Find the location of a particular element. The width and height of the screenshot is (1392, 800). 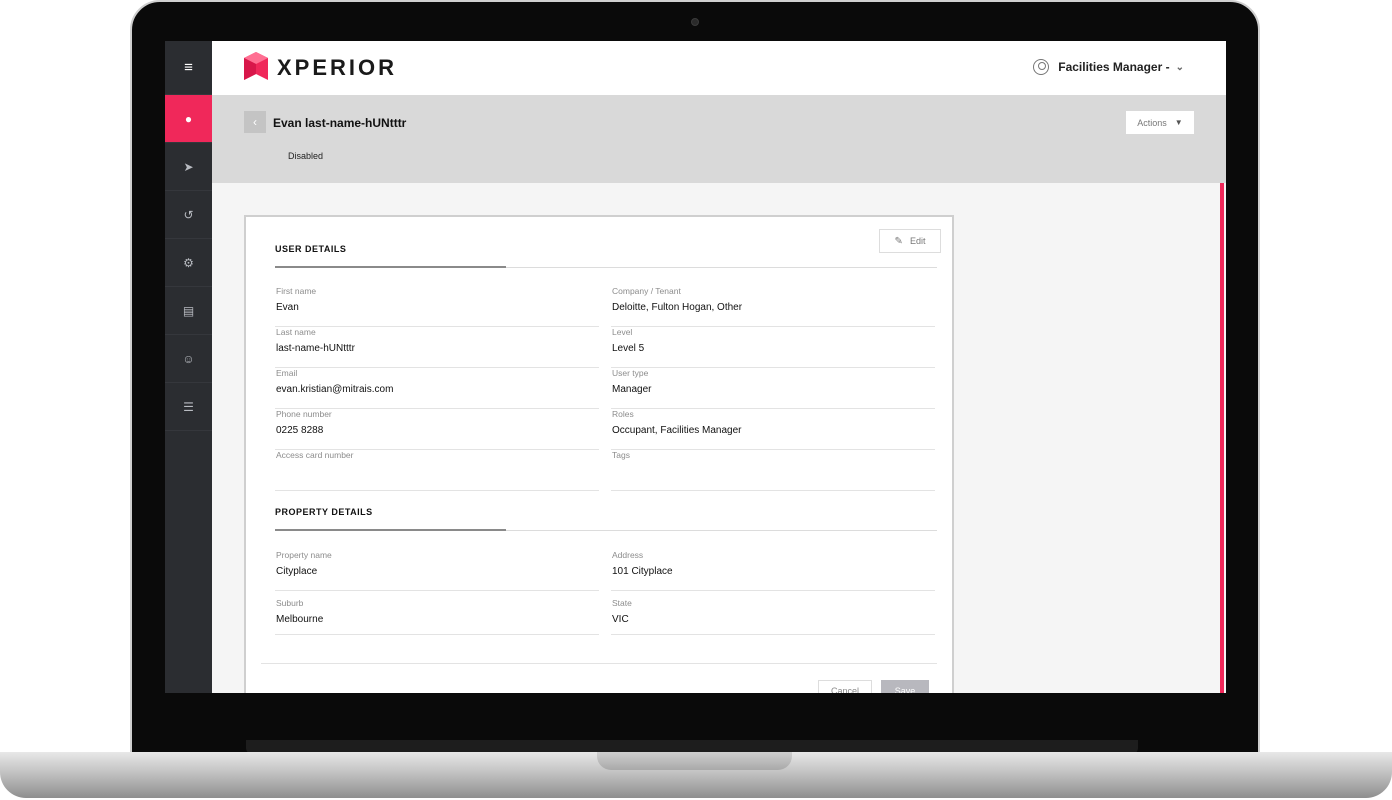

field-label: Level is located at coordinates (622, 332).